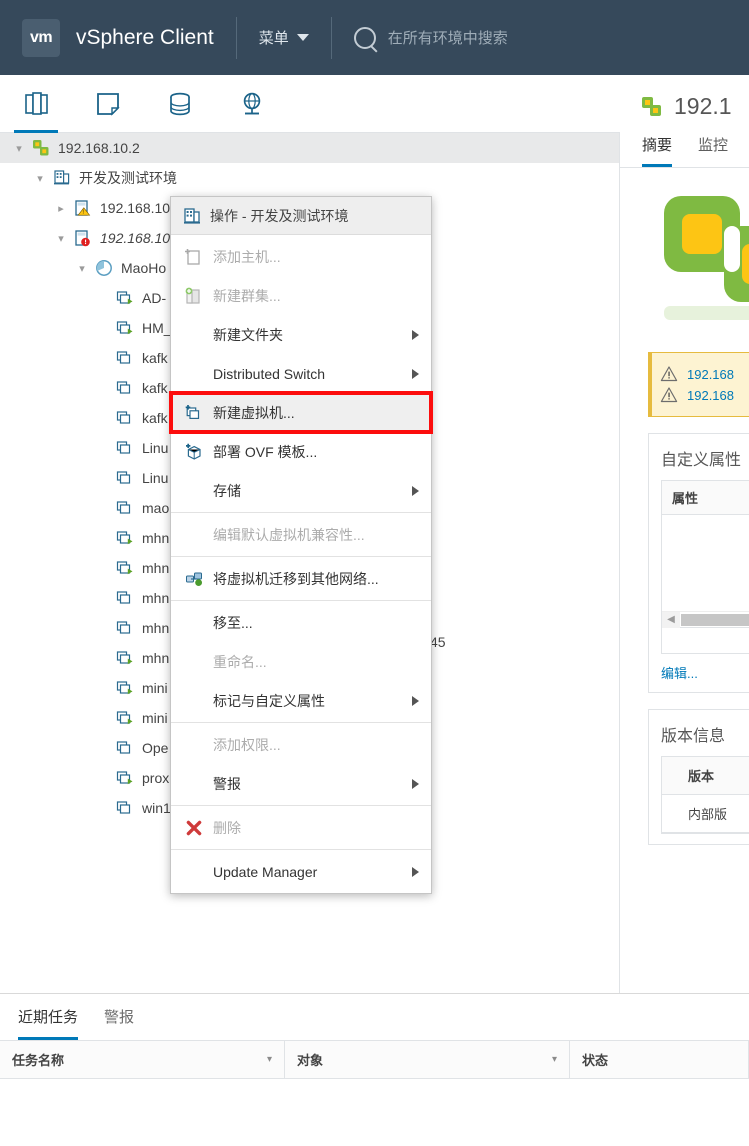 The height and width of the screenshot is (1146, 749). What do you see at coordinates (659, 1059) in the screenshot?
I see `tasks-column-header: 状态` at bounding box center [659, 1059].